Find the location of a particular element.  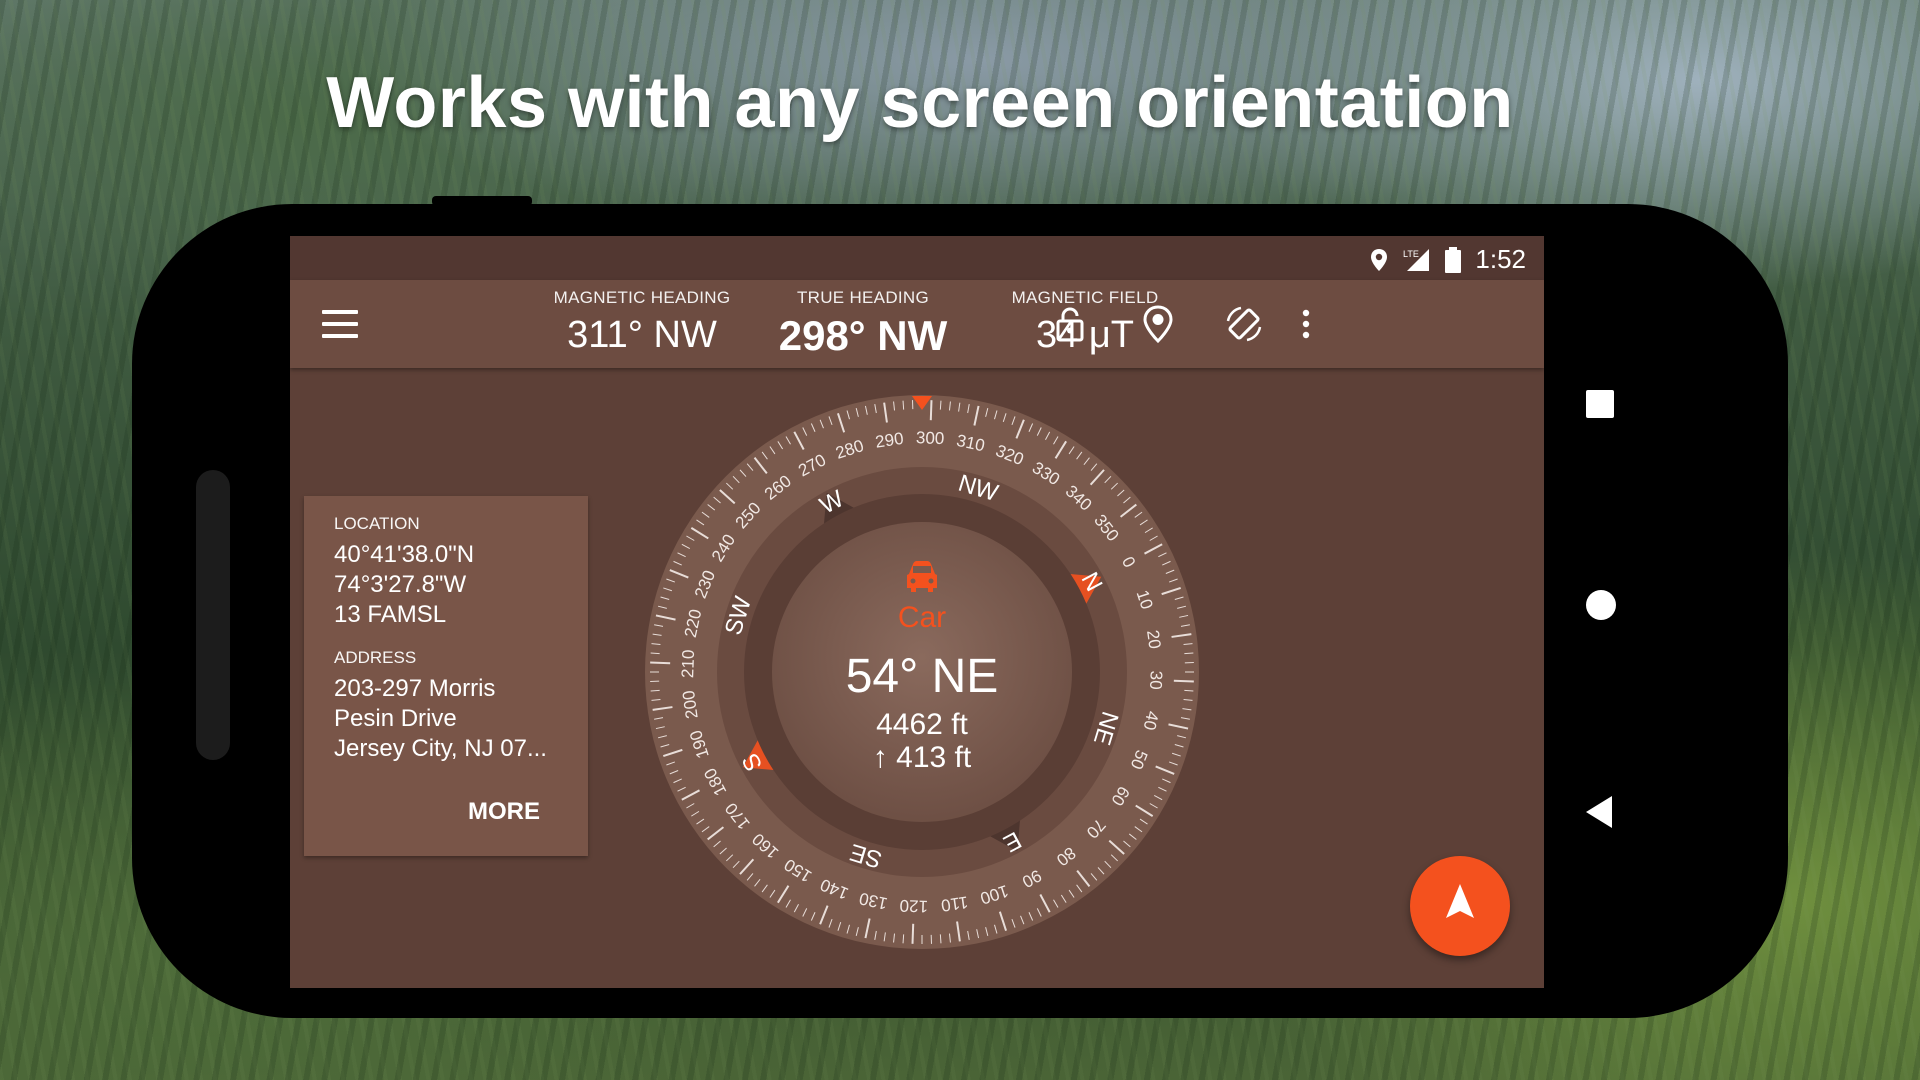

compass-tick-label: 290 is located at coordinates (889, 440).